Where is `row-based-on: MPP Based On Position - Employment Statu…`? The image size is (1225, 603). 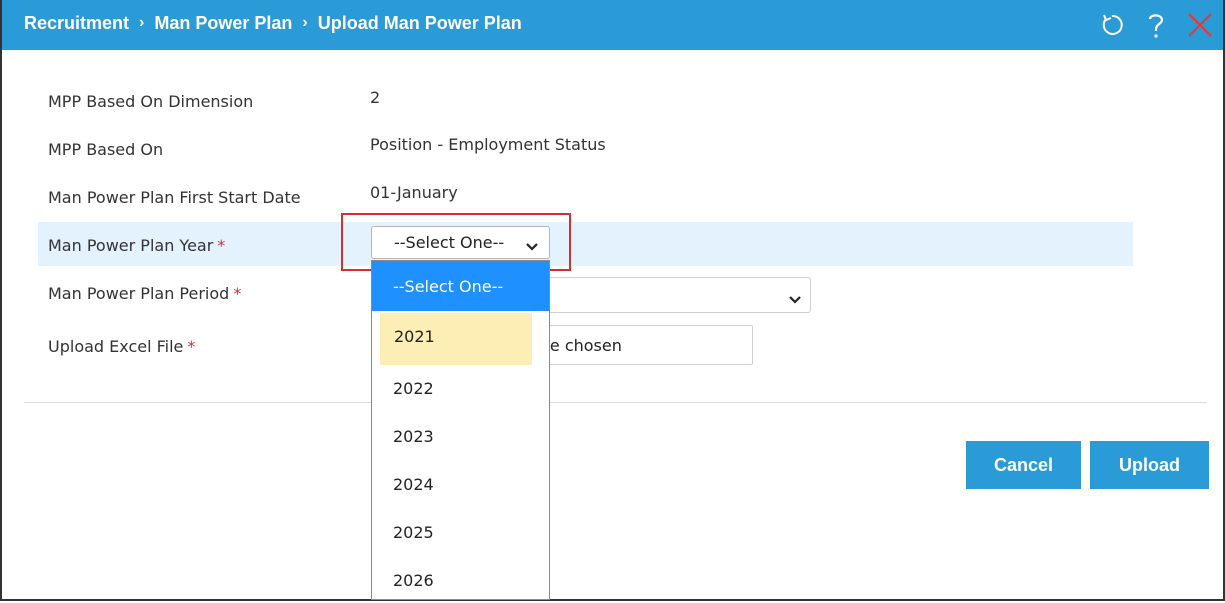 row-based-on: MPP Based On Position - Employment Statu… is located at coordinates (585, 150).